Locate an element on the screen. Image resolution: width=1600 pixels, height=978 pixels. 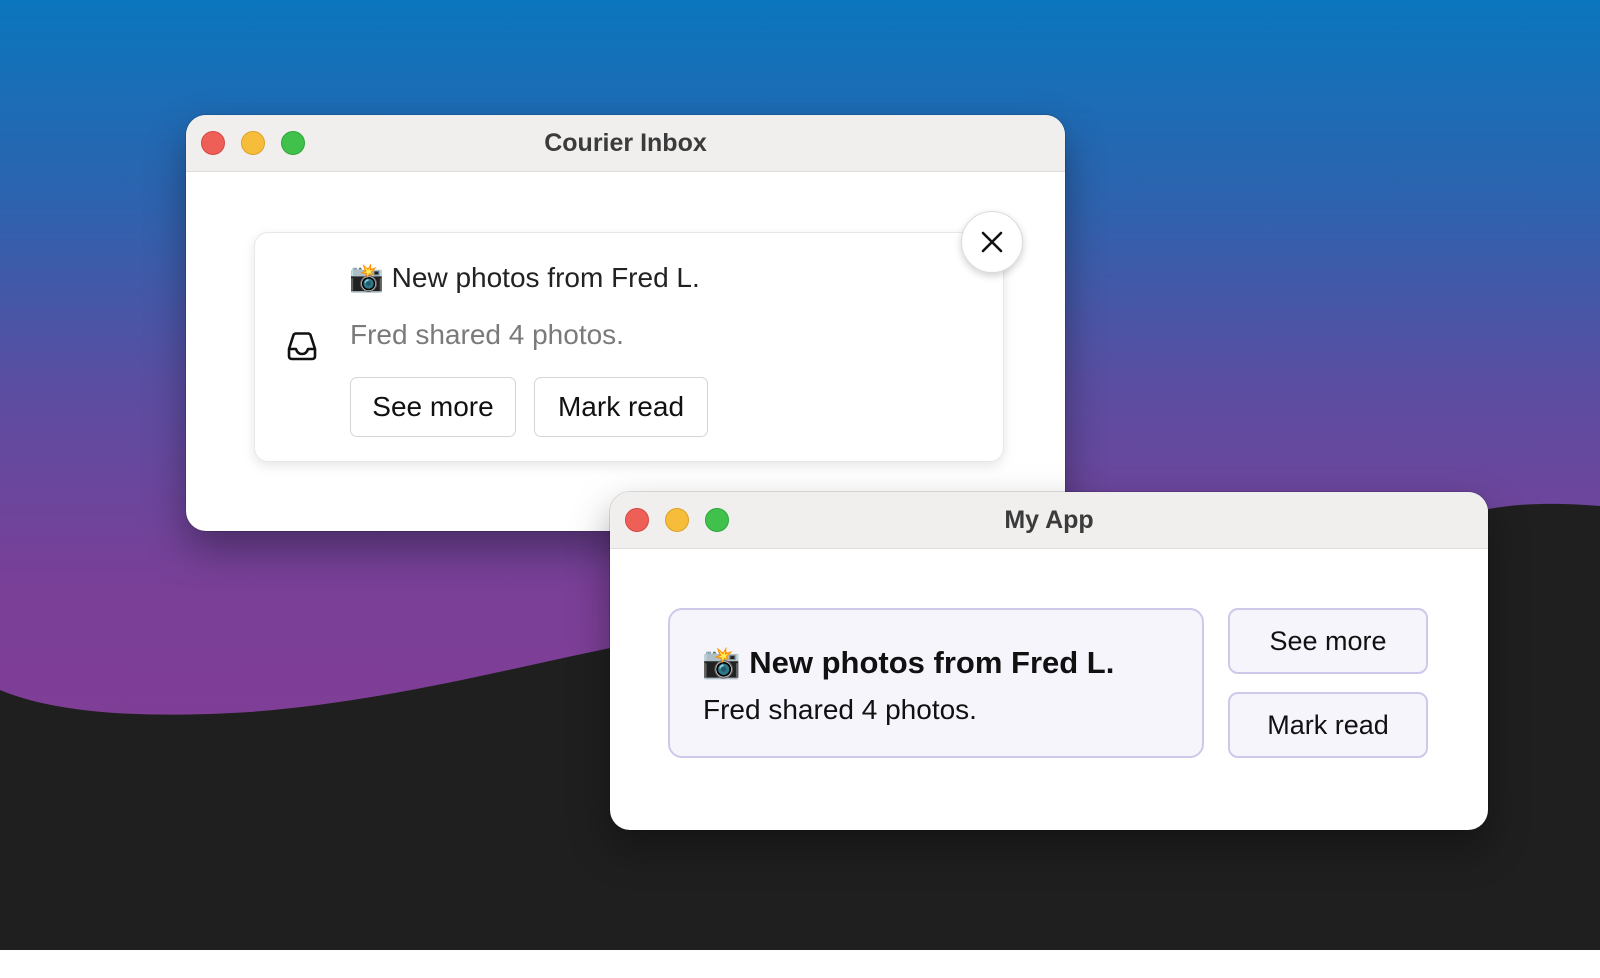
window-title: Courier Inbox is located at coordinates (625, 142).